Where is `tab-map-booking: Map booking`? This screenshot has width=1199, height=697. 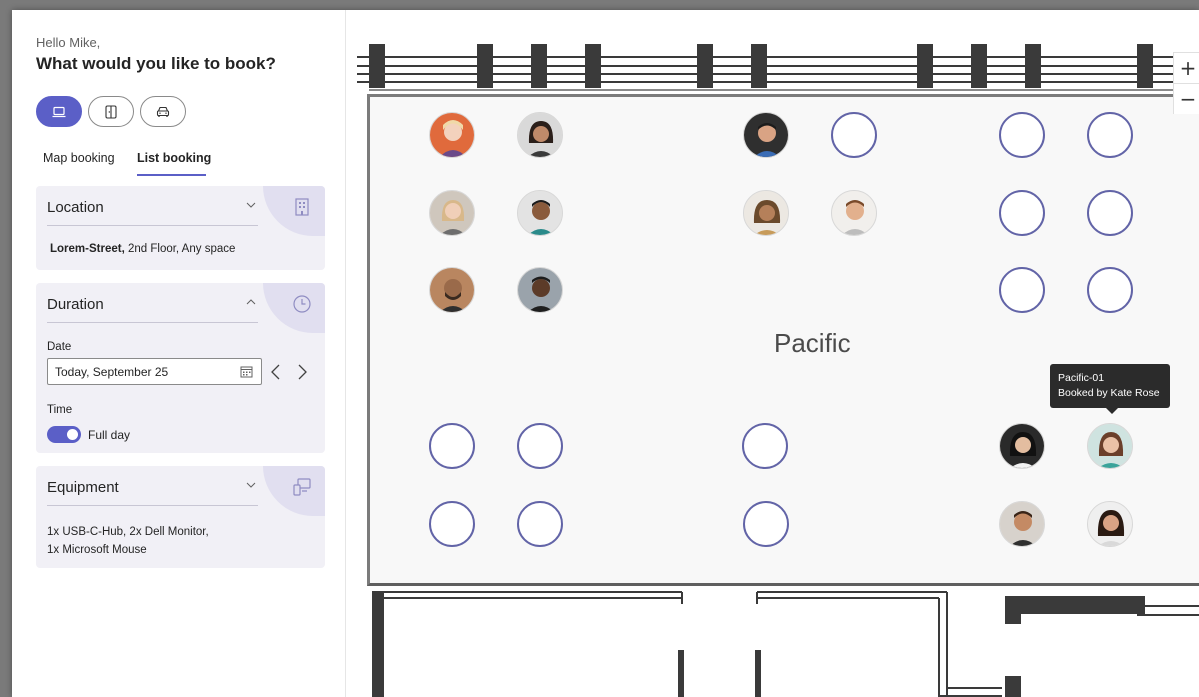 tab-map-booking: Map booking is located at coordinates (79, 158).